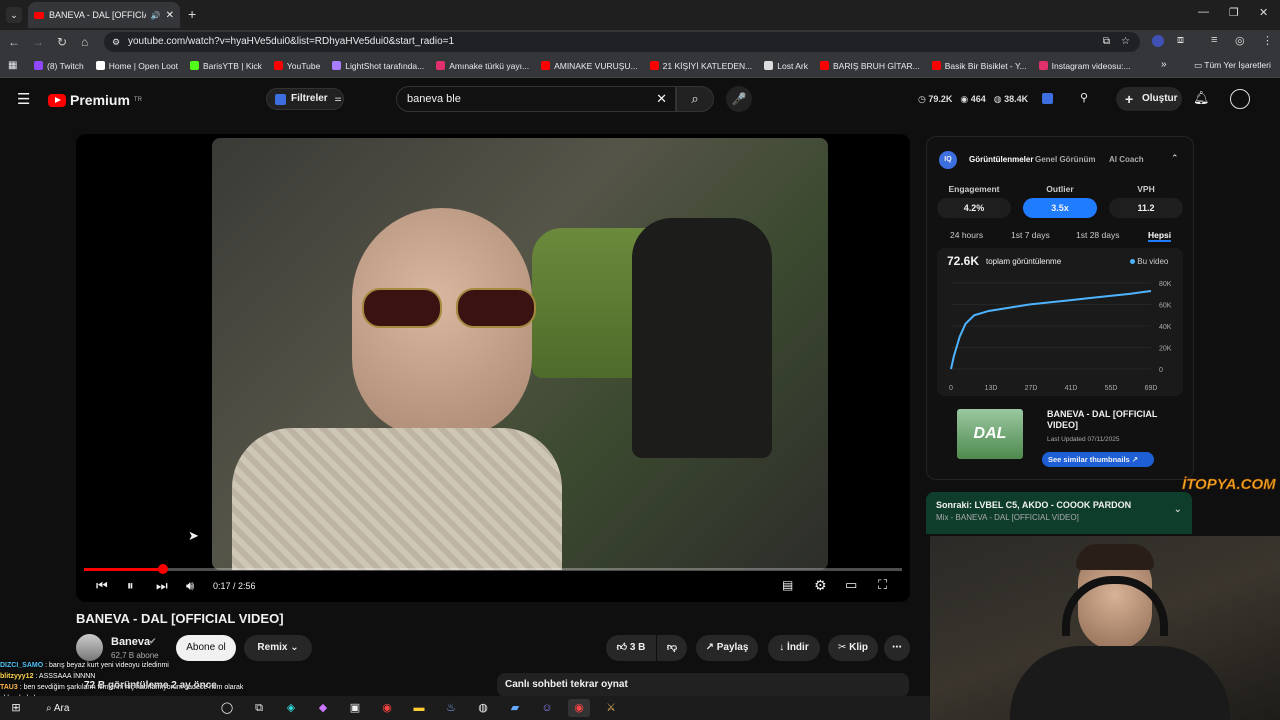  What do you see at coordinates (851, 585) in the screenshot?
I see `theater-mode-icon: ▭` at bounding box center [851, 585].